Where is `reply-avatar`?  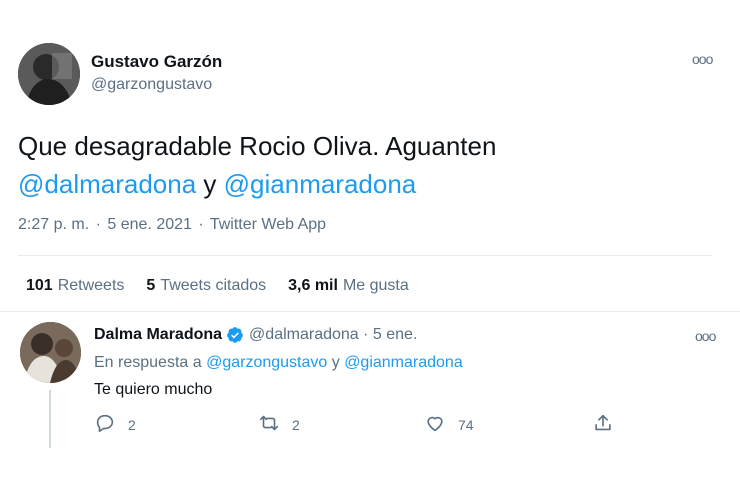
reply-avatar is located at coordinates (50, 352).